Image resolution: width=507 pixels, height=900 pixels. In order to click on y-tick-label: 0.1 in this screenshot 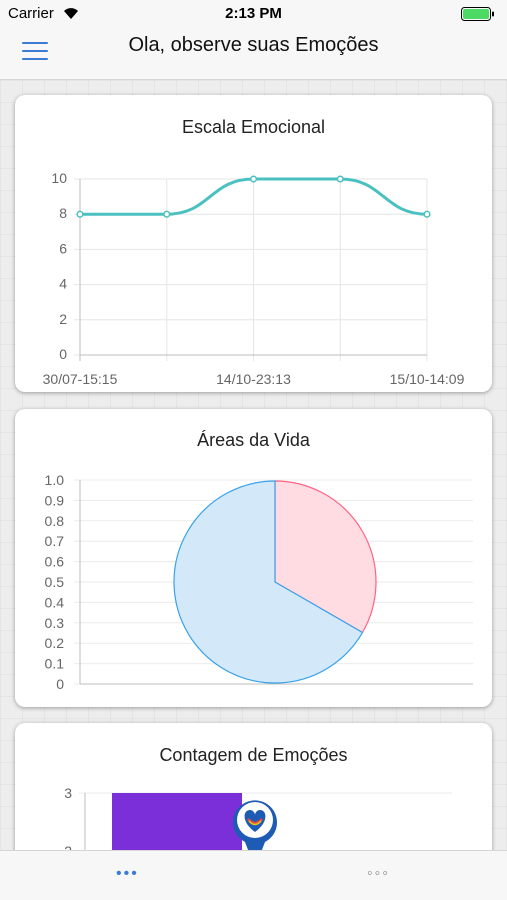, I will do `click(55, 664)`.